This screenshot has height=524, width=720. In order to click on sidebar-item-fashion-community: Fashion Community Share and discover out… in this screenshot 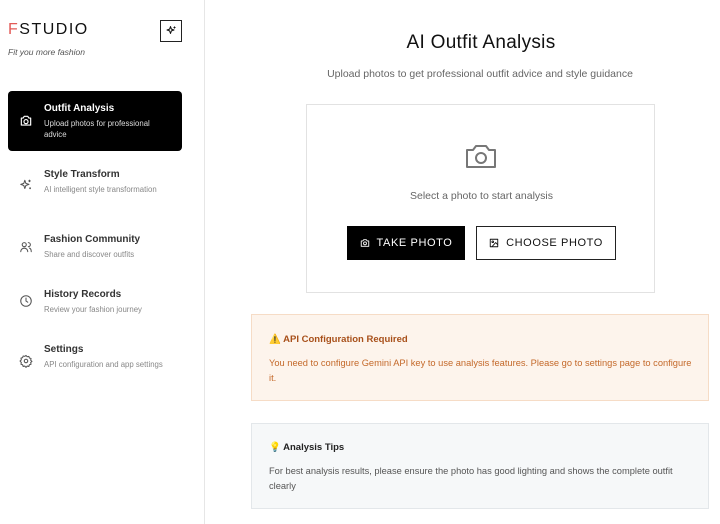, I will do `click(95, 249)`.